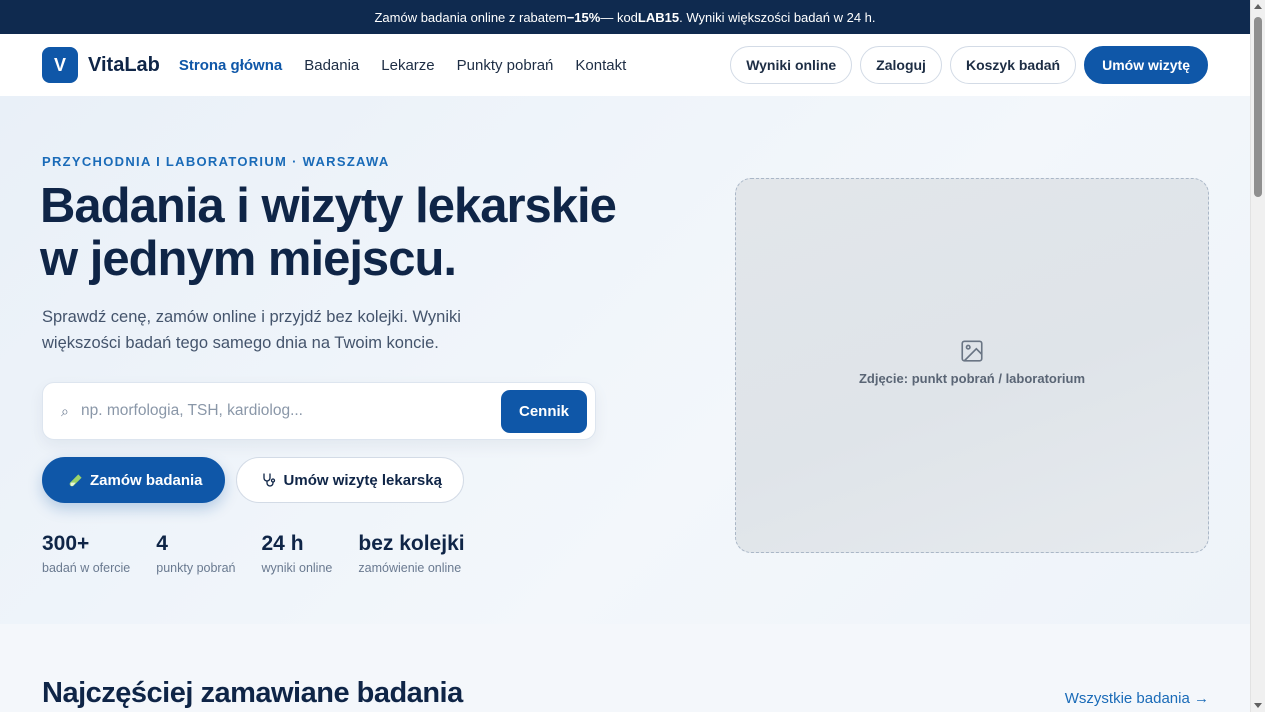  What do you see at coordinates (619, 17) in the screenshot?
I see `promo-text-middle: — kod` at bounding box center [619, 17].